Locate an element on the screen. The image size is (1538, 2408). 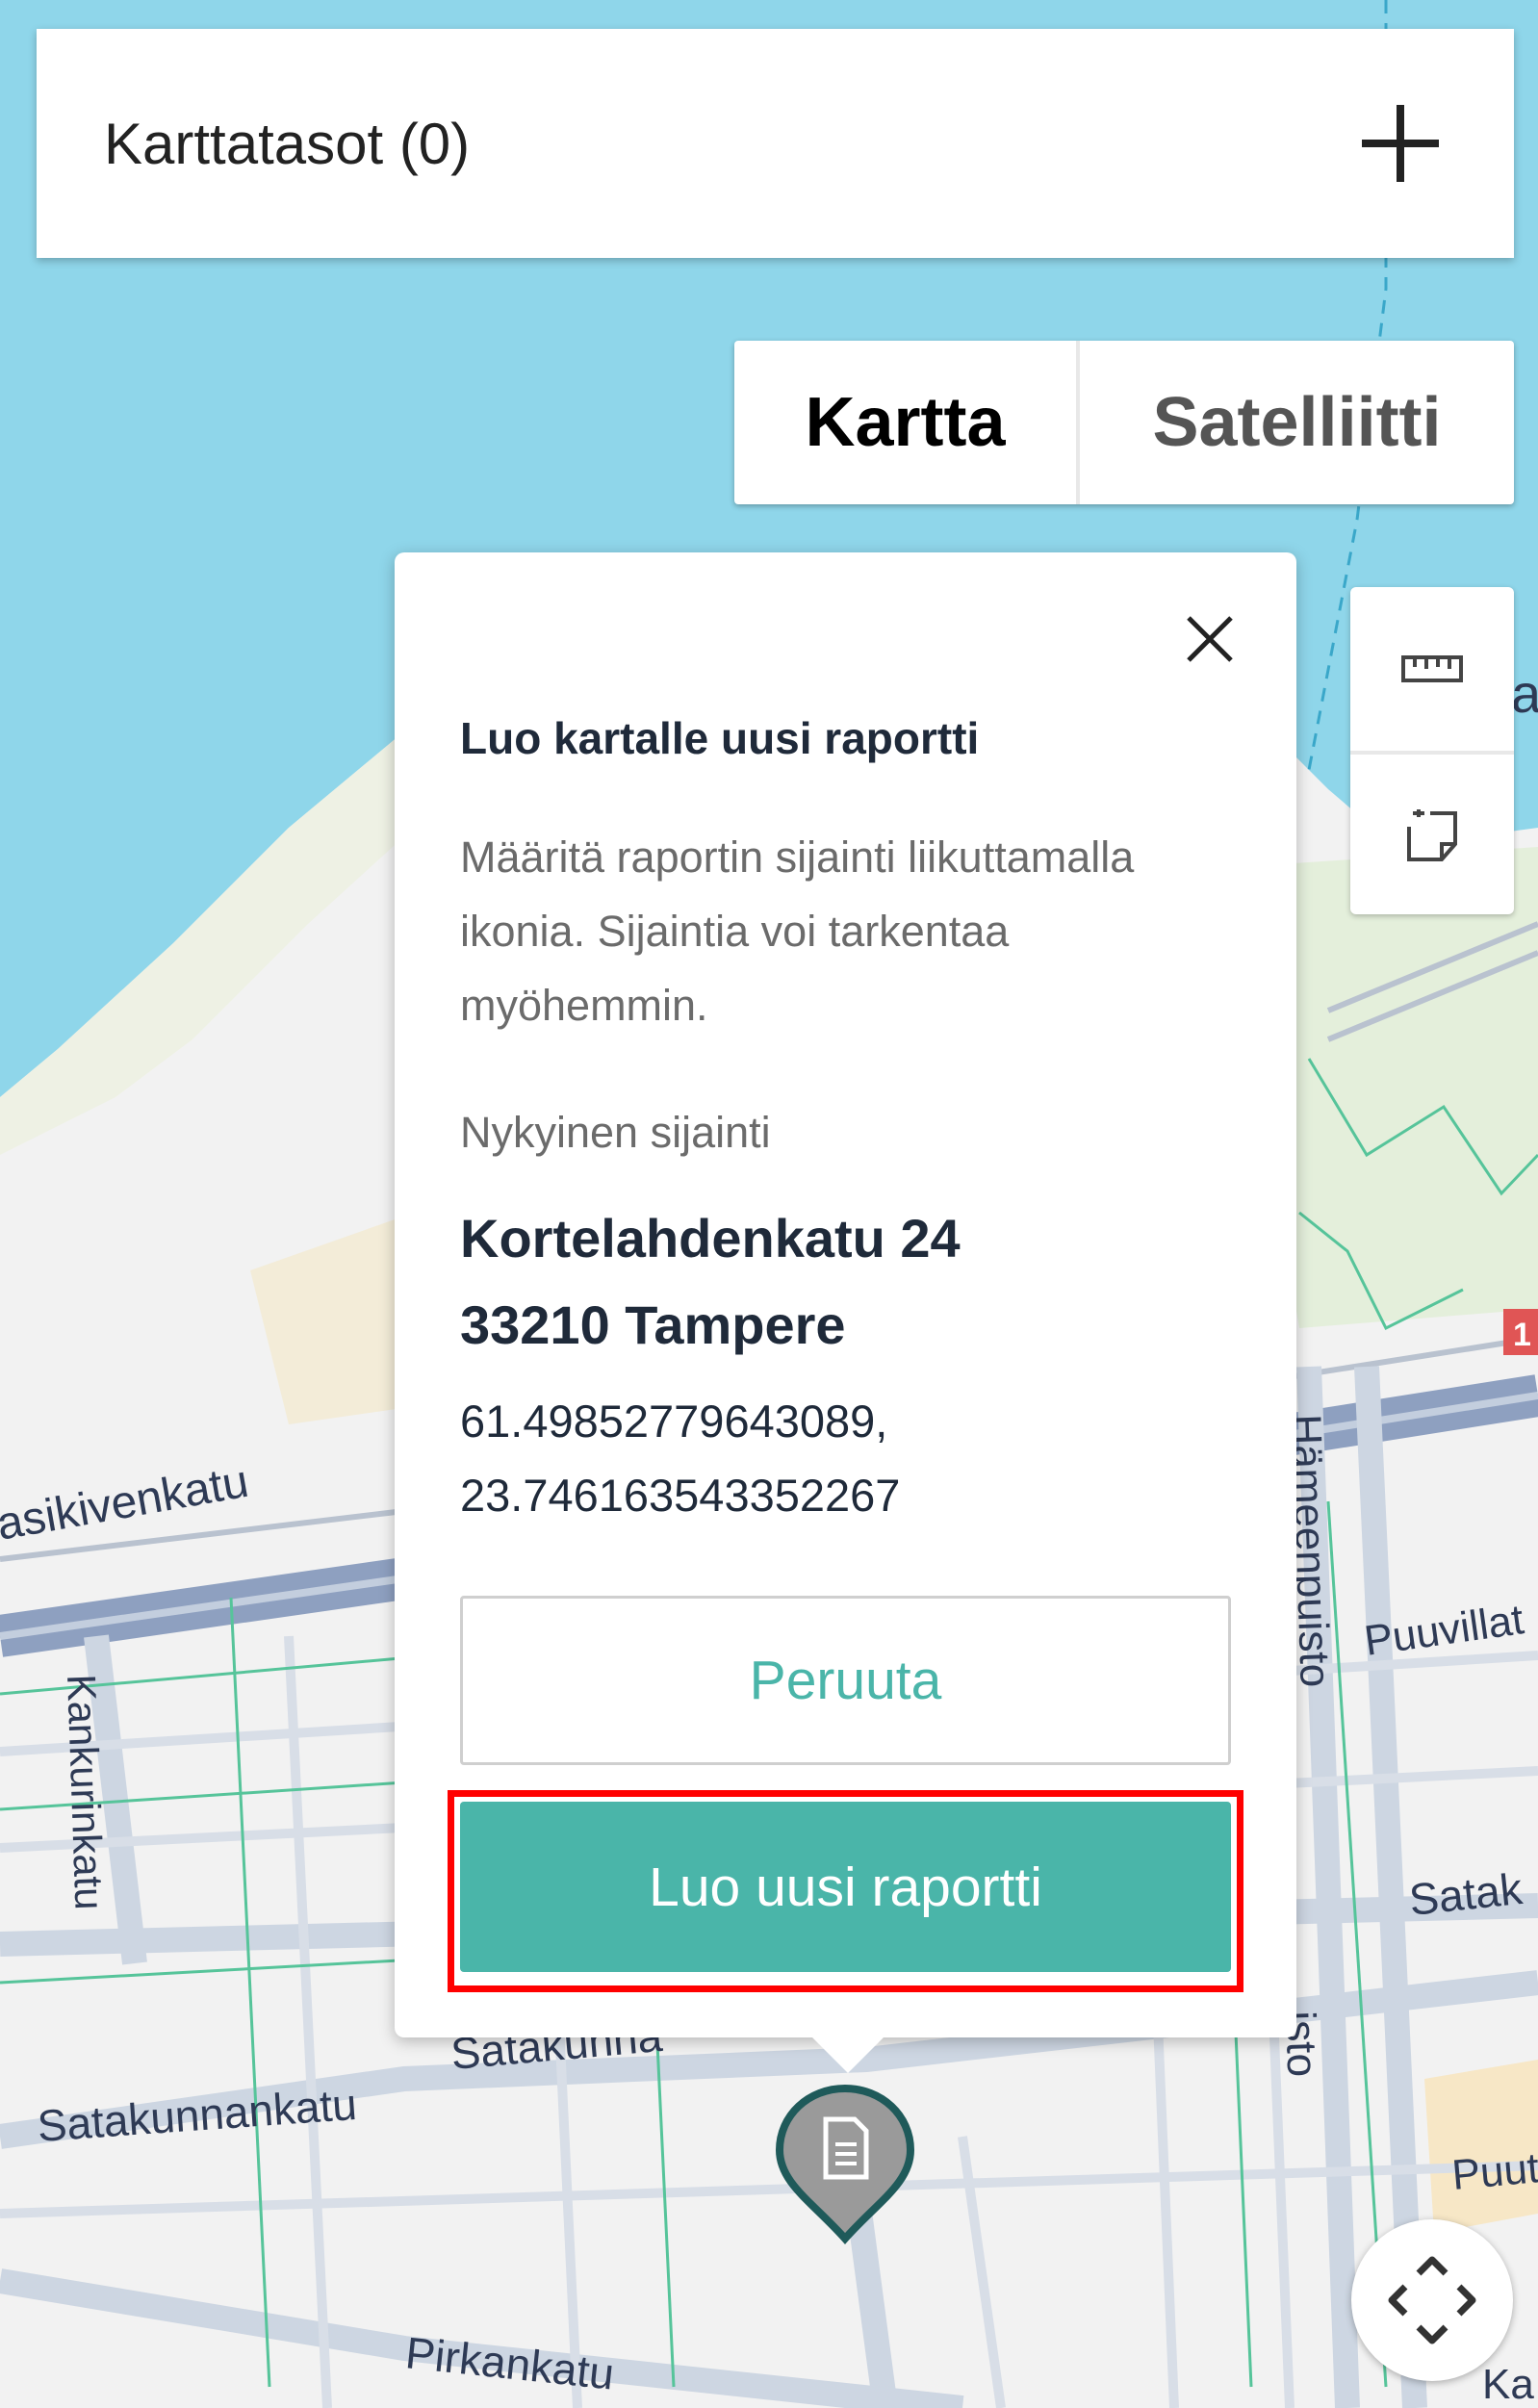
description-line: myöhemmin. is located at coordinates (584, 1005).